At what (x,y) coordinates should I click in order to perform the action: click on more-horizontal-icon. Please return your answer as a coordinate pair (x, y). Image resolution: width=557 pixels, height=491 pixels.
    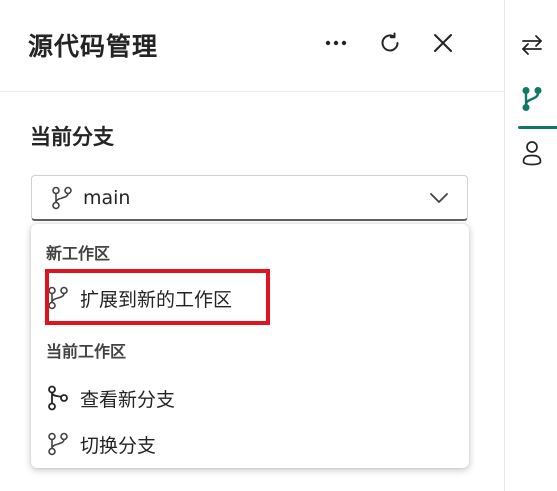
    Looking at the image, I should click on (336, 43).